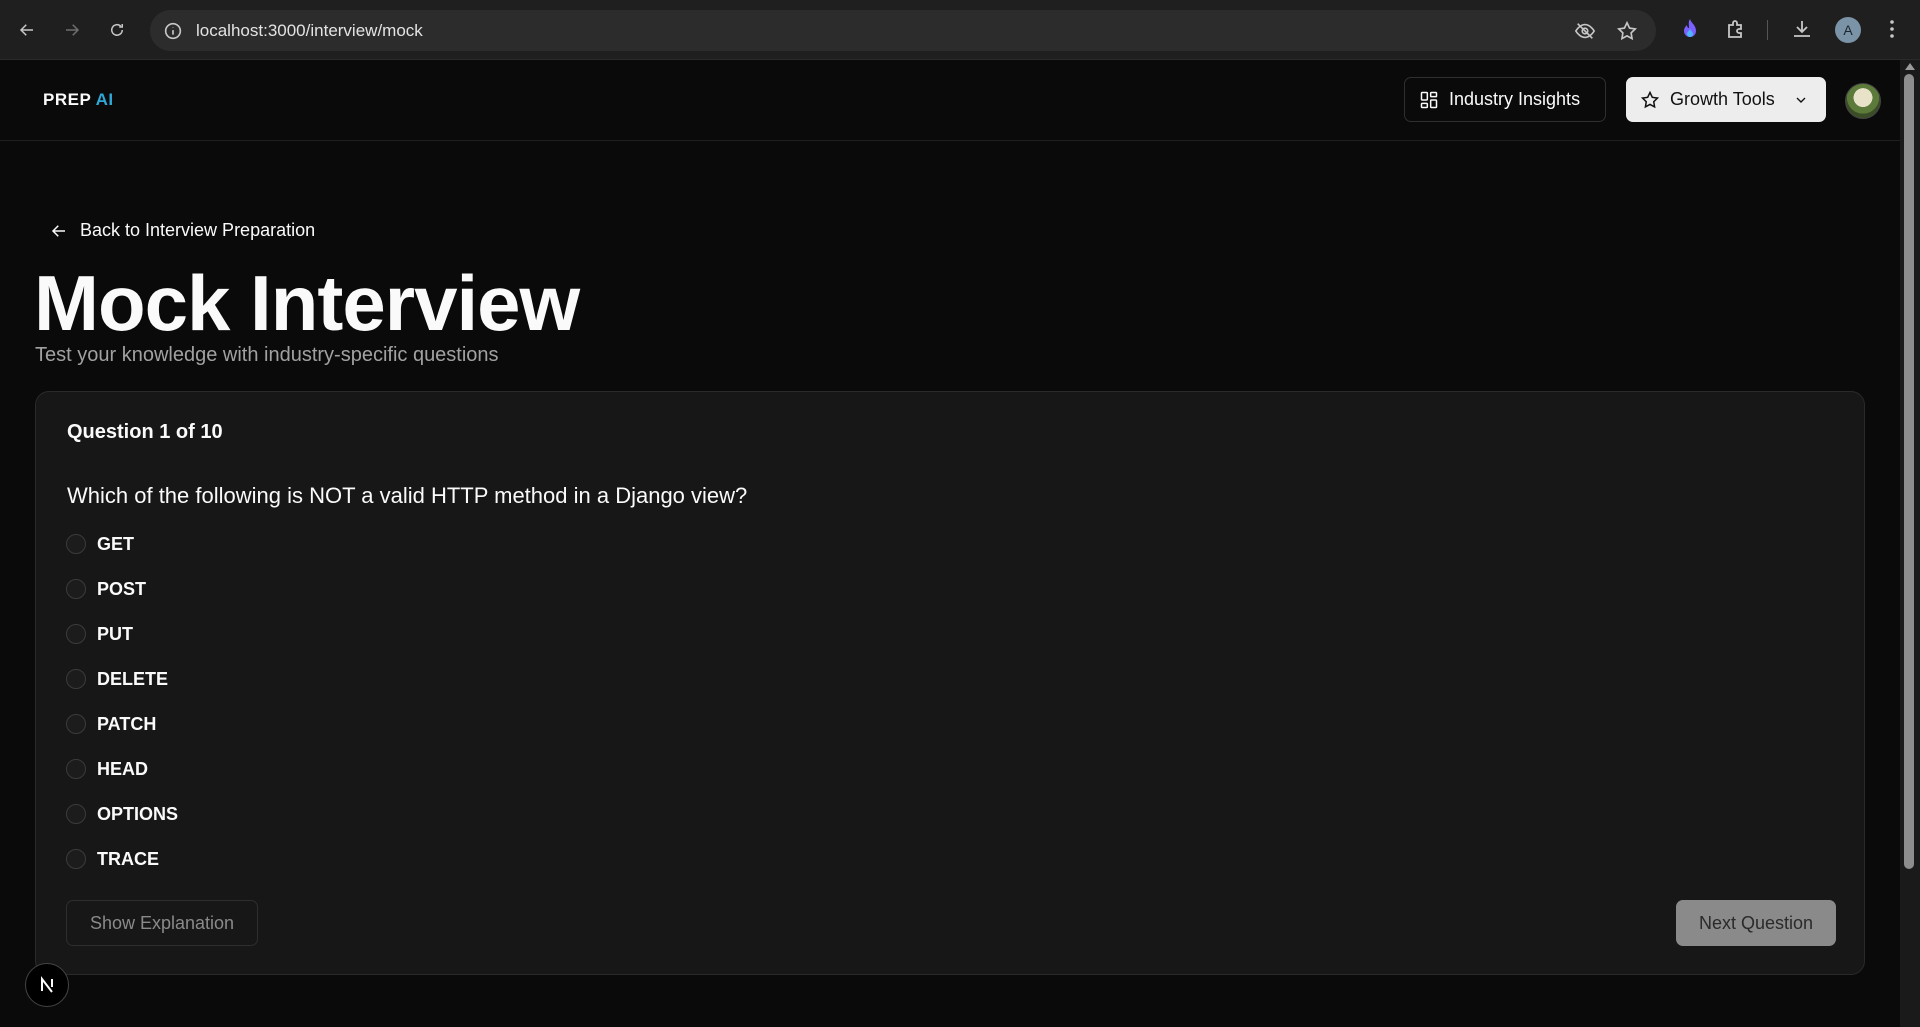  I want to click on back-to-interview-link: Back to Interview Preparation, so click(182, 230).